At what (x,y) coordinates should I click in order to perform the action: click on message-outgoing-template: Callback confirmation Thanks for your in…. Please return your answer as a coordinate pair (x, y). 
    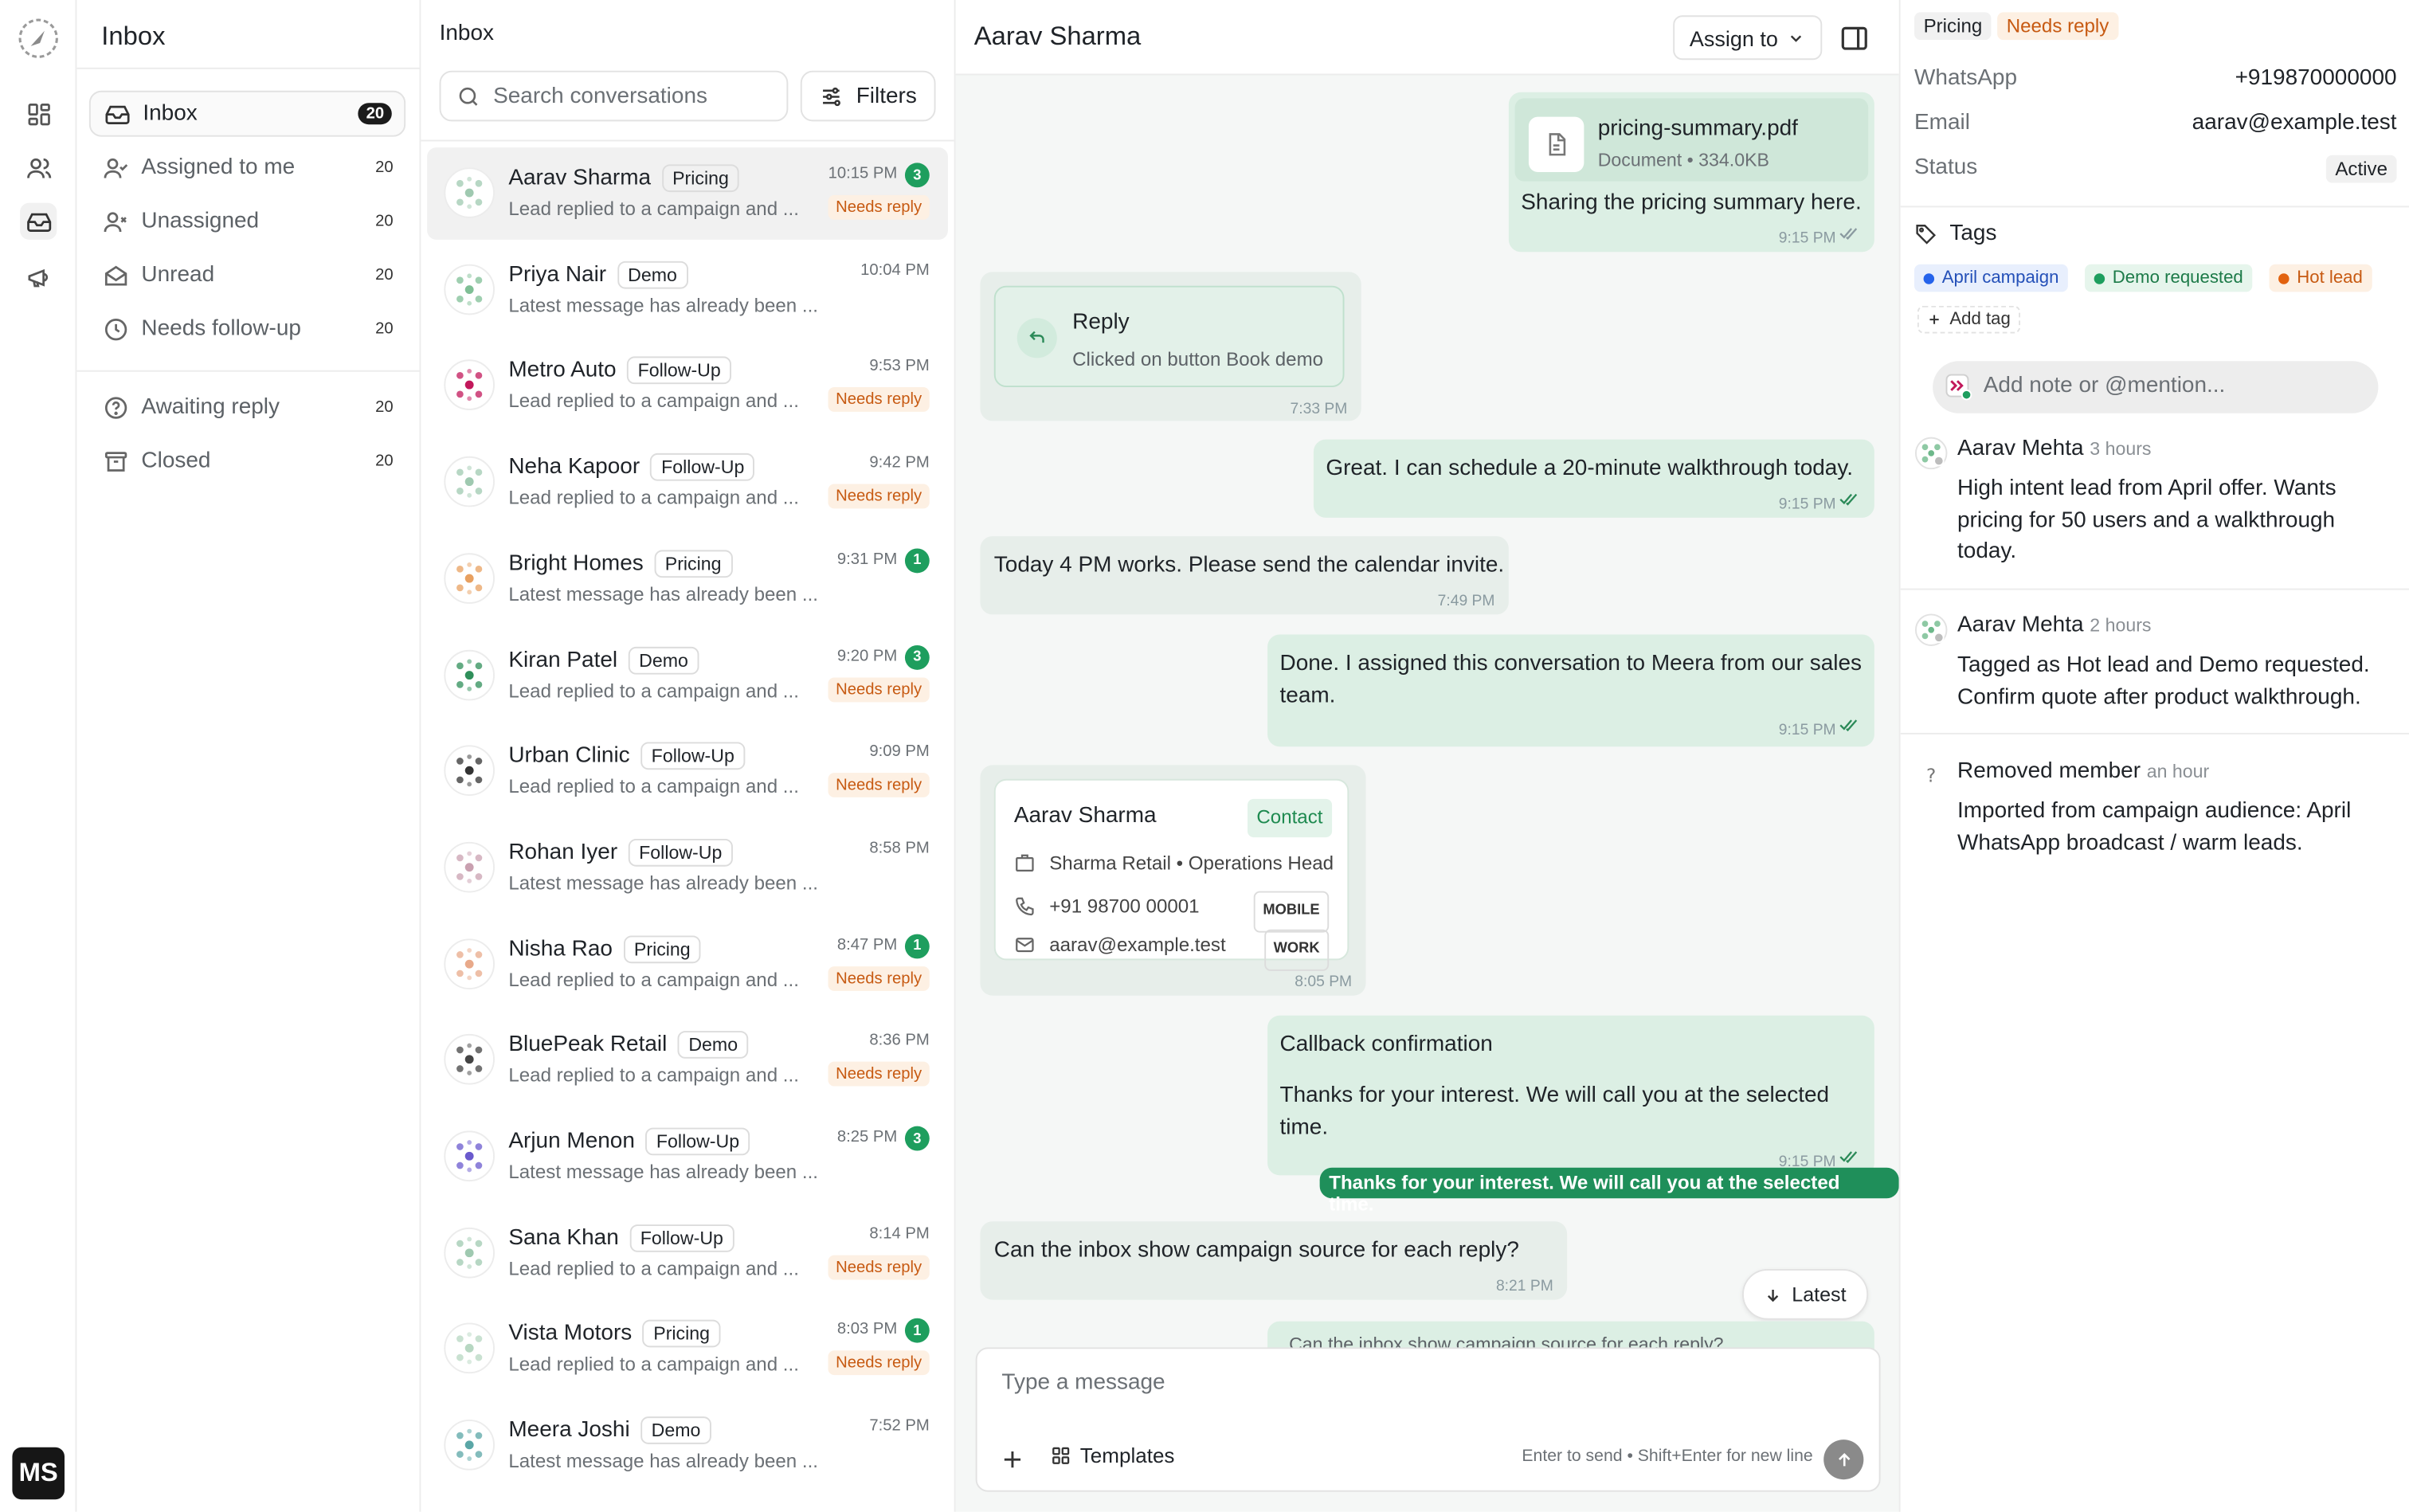
    Looking at the image, I should click on (1570, 1095).